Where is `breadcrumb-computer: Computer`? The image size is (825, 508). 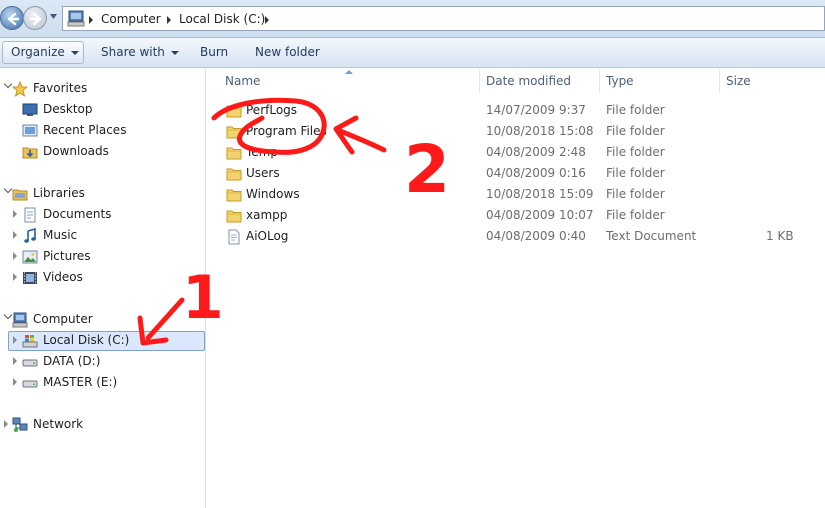
breadcrumb-computer: Computer is located at coordinates (131, 19).